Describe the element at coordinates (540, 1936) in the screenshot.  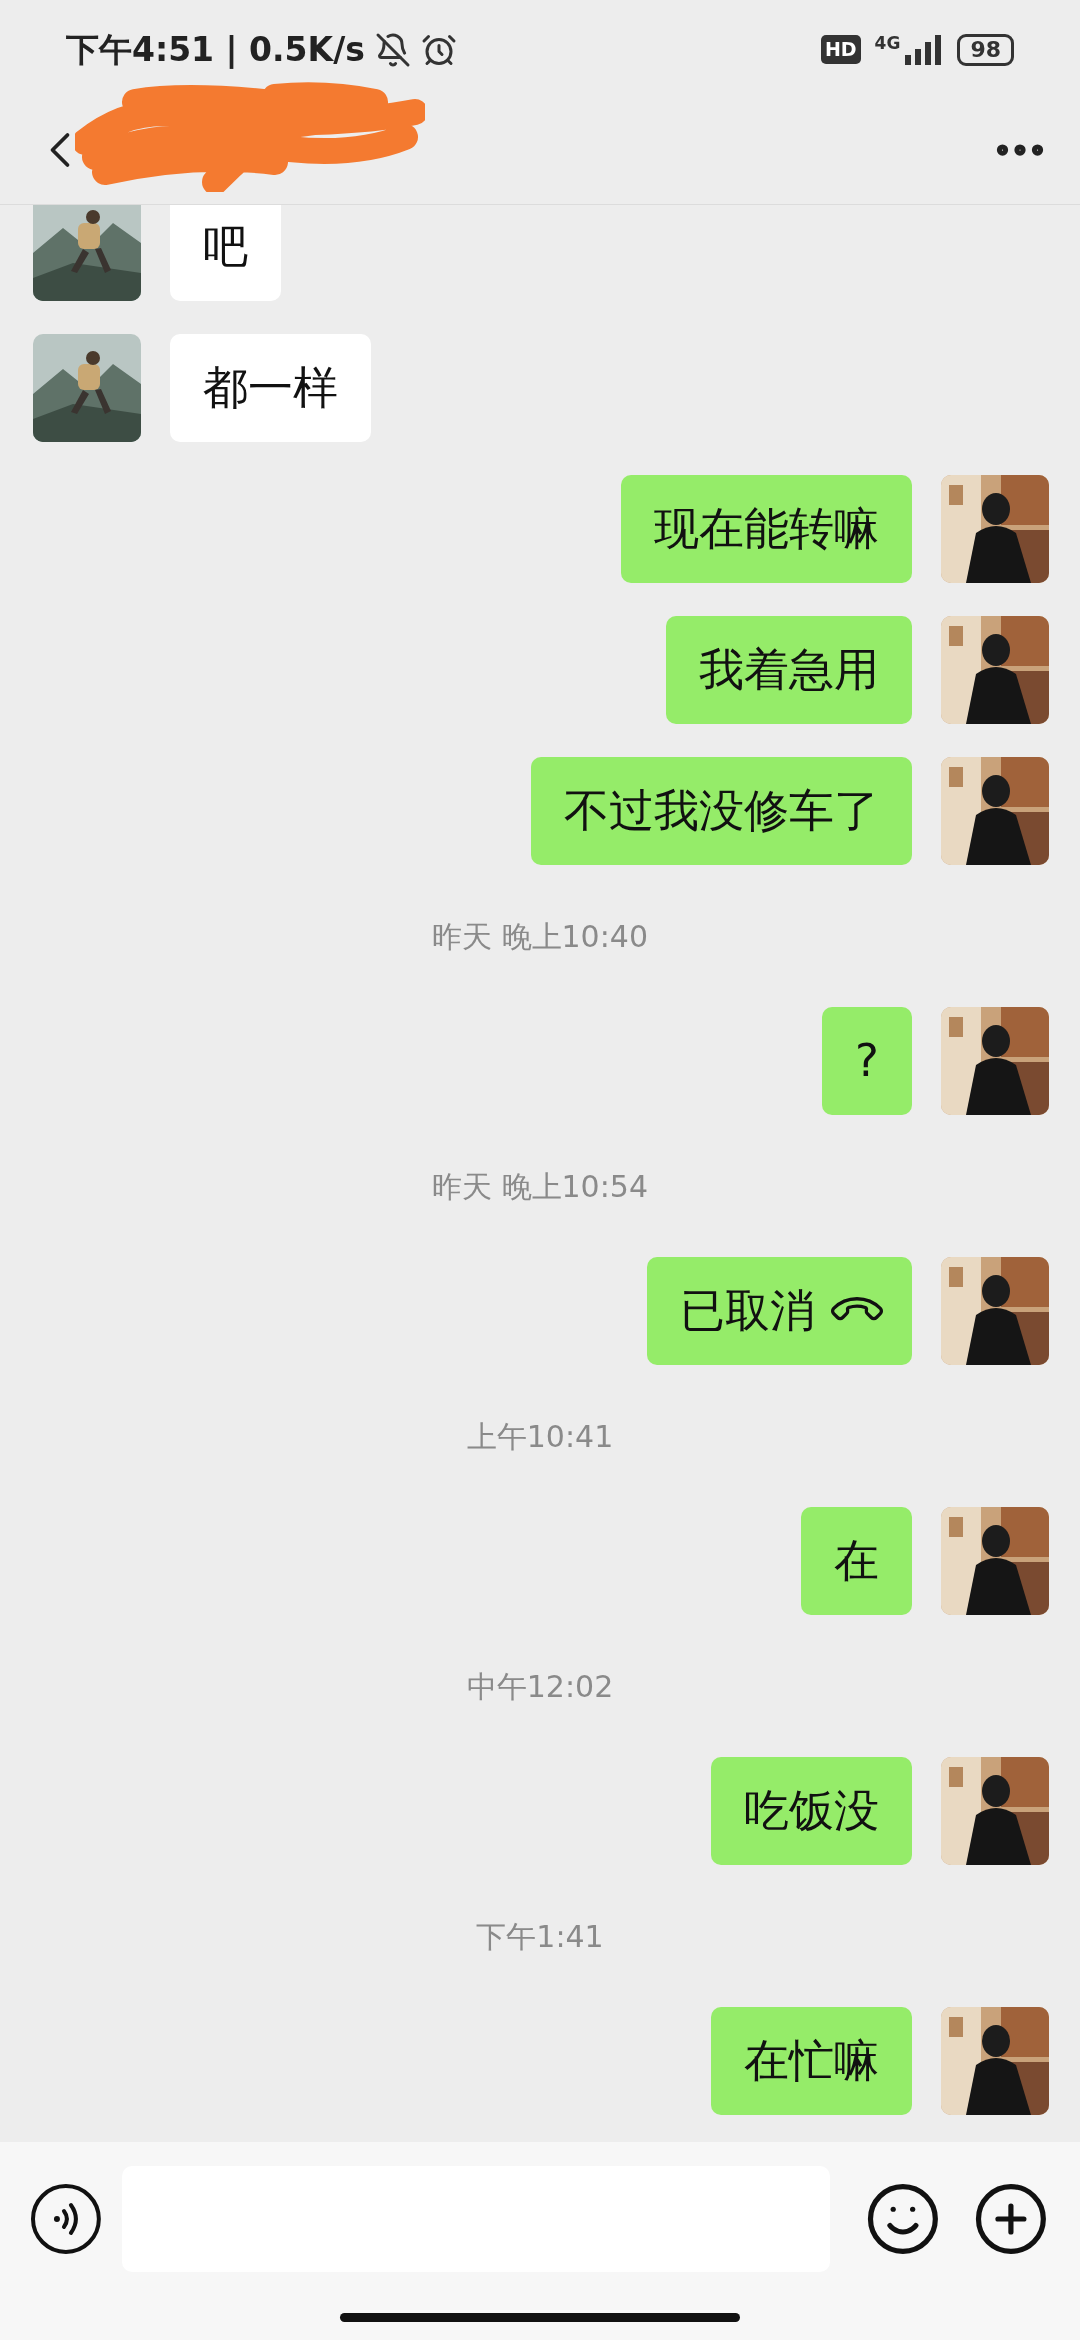
I see `timestamp: 下午1:41` at that location.